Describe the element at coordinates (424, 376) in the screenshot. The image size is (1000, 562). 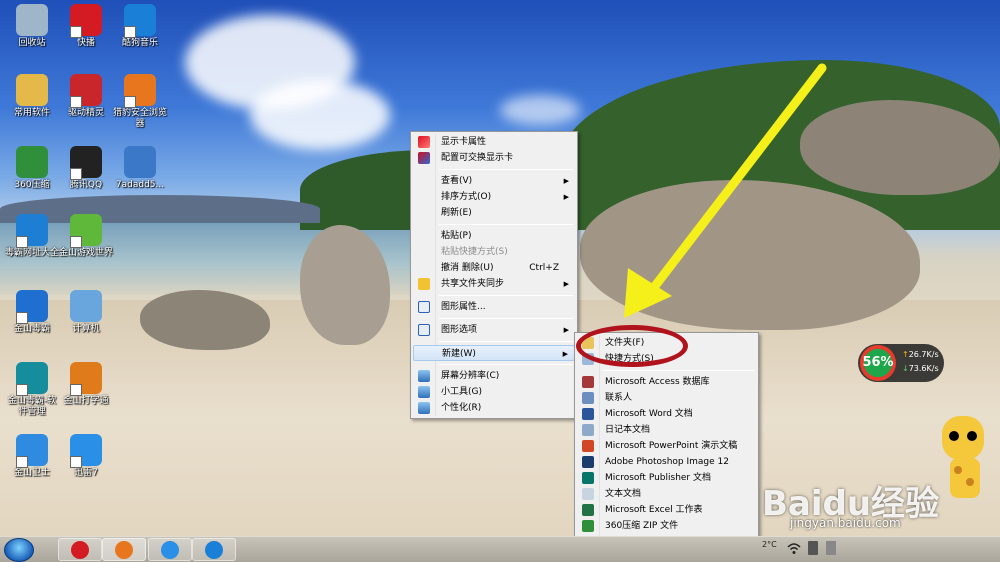
I see `monitor-icon` at that location.